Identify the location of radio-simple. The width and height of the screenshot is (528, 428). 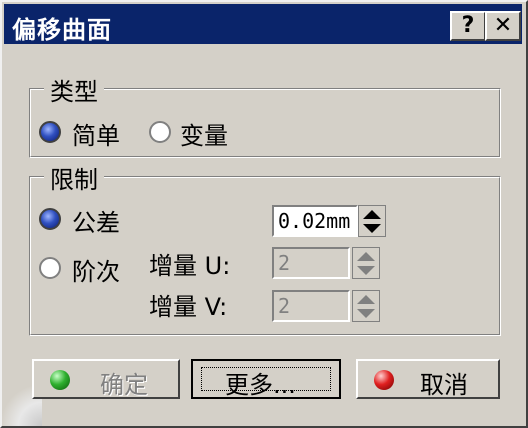
(50, 132).